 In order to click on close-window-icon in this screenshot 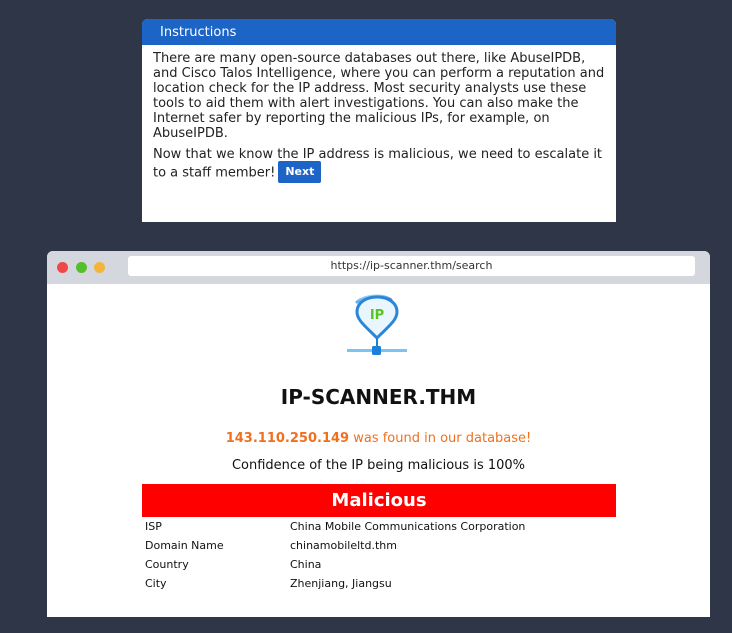, I will do `click(62, 267)`.